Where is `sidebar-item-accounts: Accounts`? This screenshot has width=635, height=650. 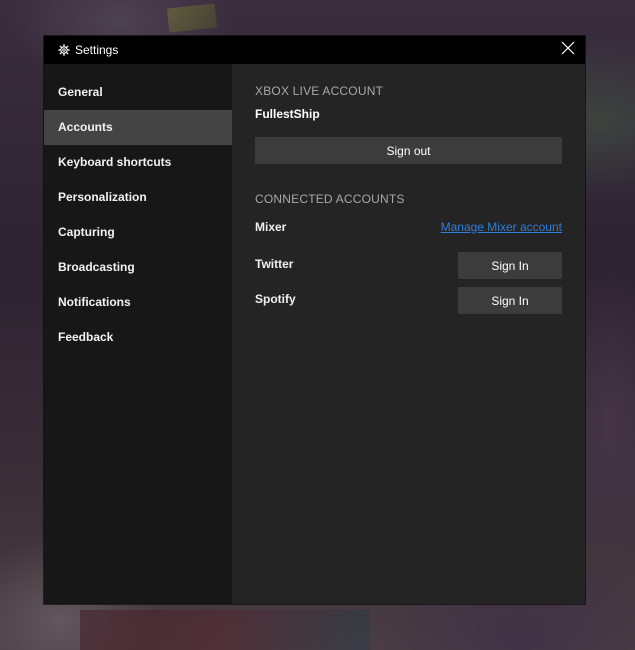 sidebar-item-accounts: Accounts is located at coordinates (138, 127).